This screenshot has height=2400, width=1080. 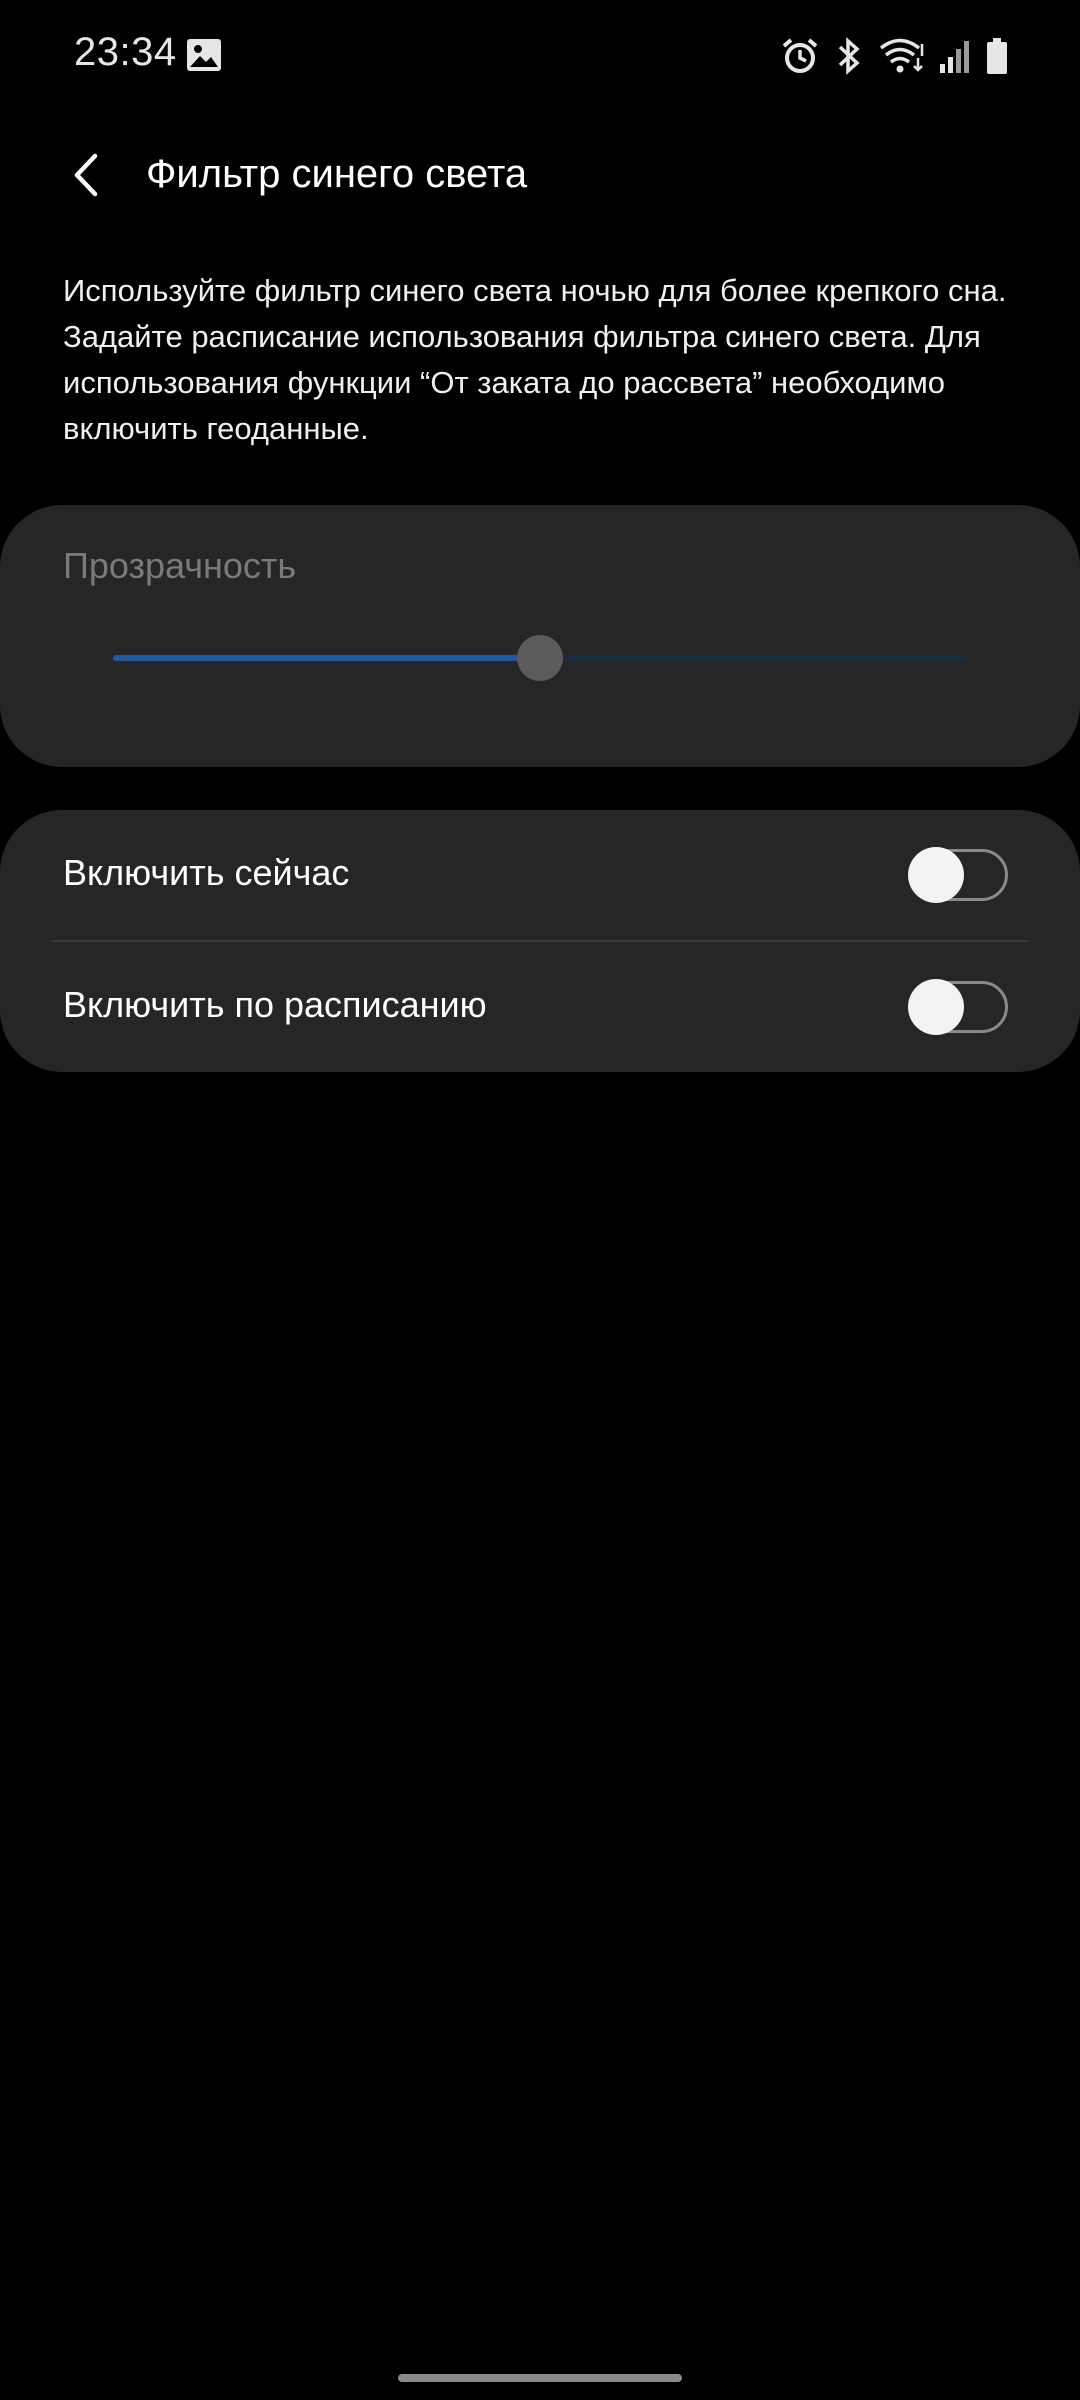 I want to click on turn-on-now-label: Включить сейчас, so click(x=206, y=872).